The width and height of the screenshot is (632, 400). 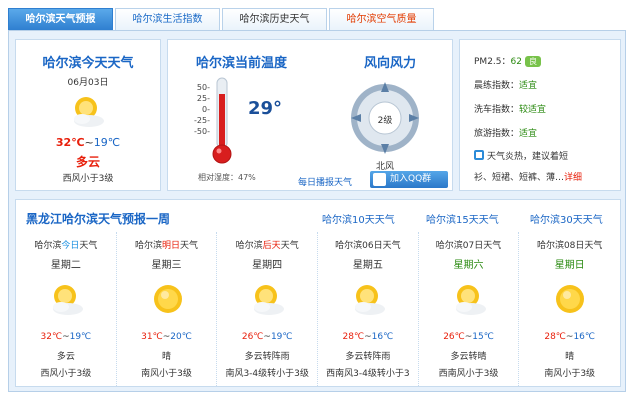 What do you see at coordinates (473, 246) in the screenshot?
I see `day-highlight: 07日` at bounding box center [473, 246].